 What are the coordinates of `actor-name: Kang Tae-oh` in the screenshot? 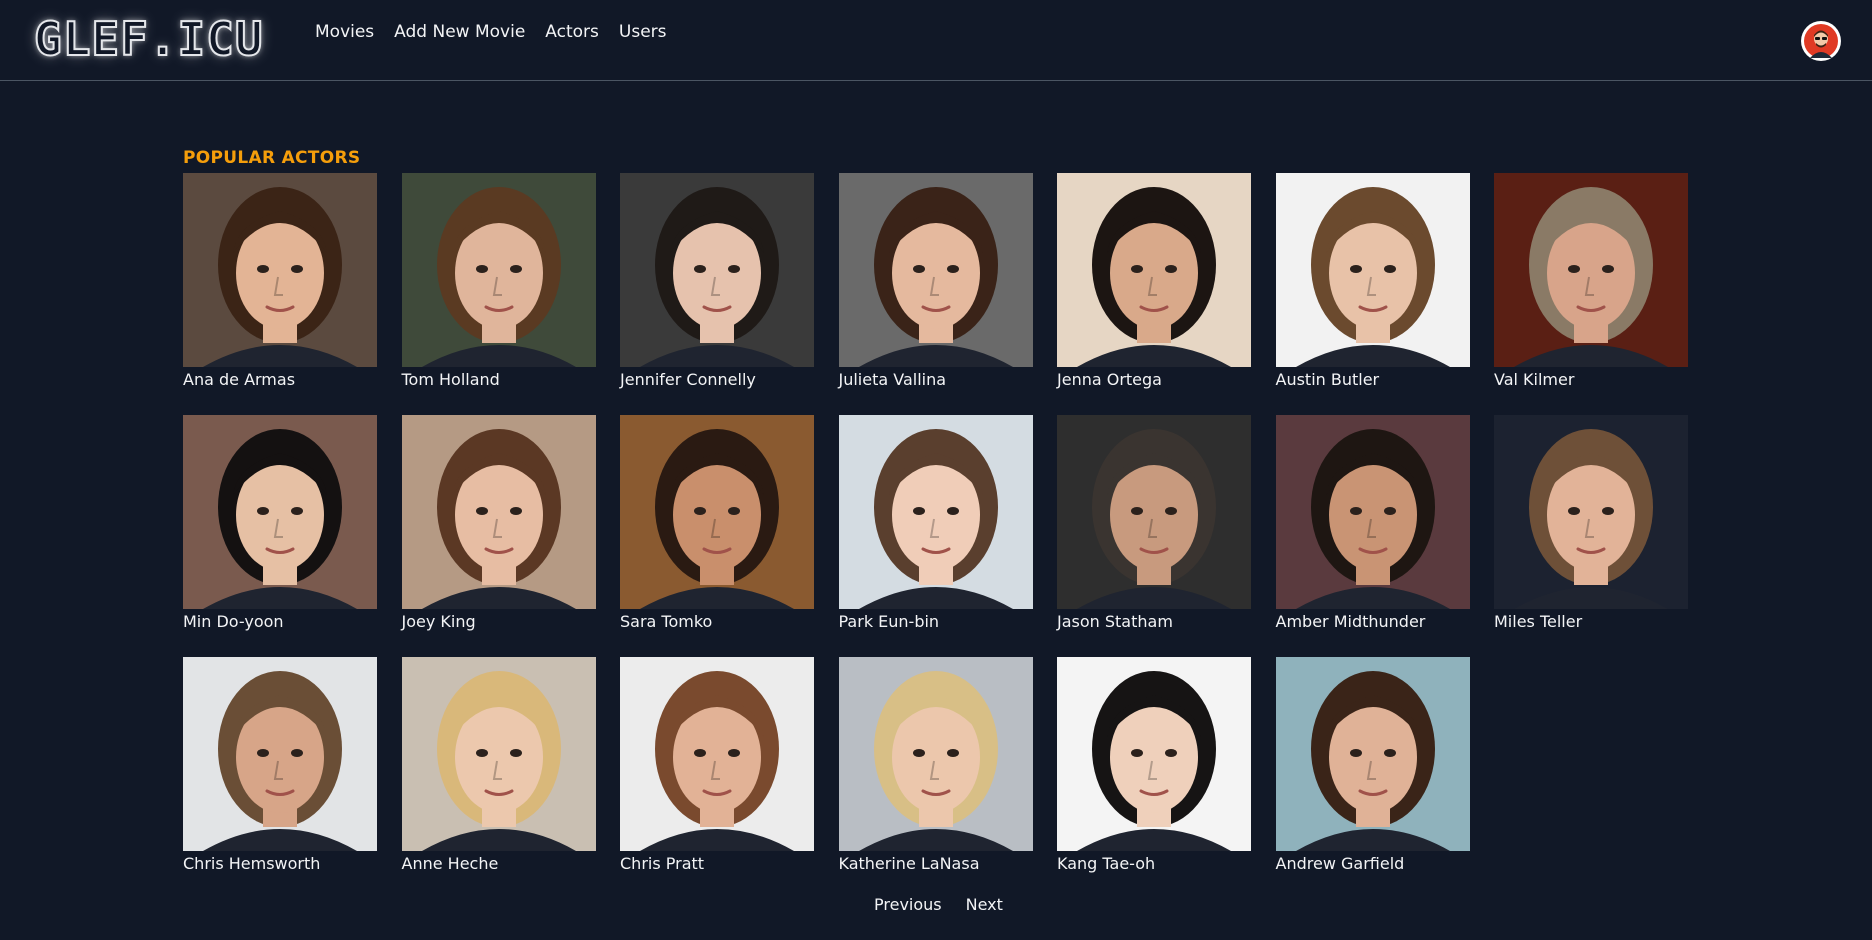 It's located at (1154, 864).